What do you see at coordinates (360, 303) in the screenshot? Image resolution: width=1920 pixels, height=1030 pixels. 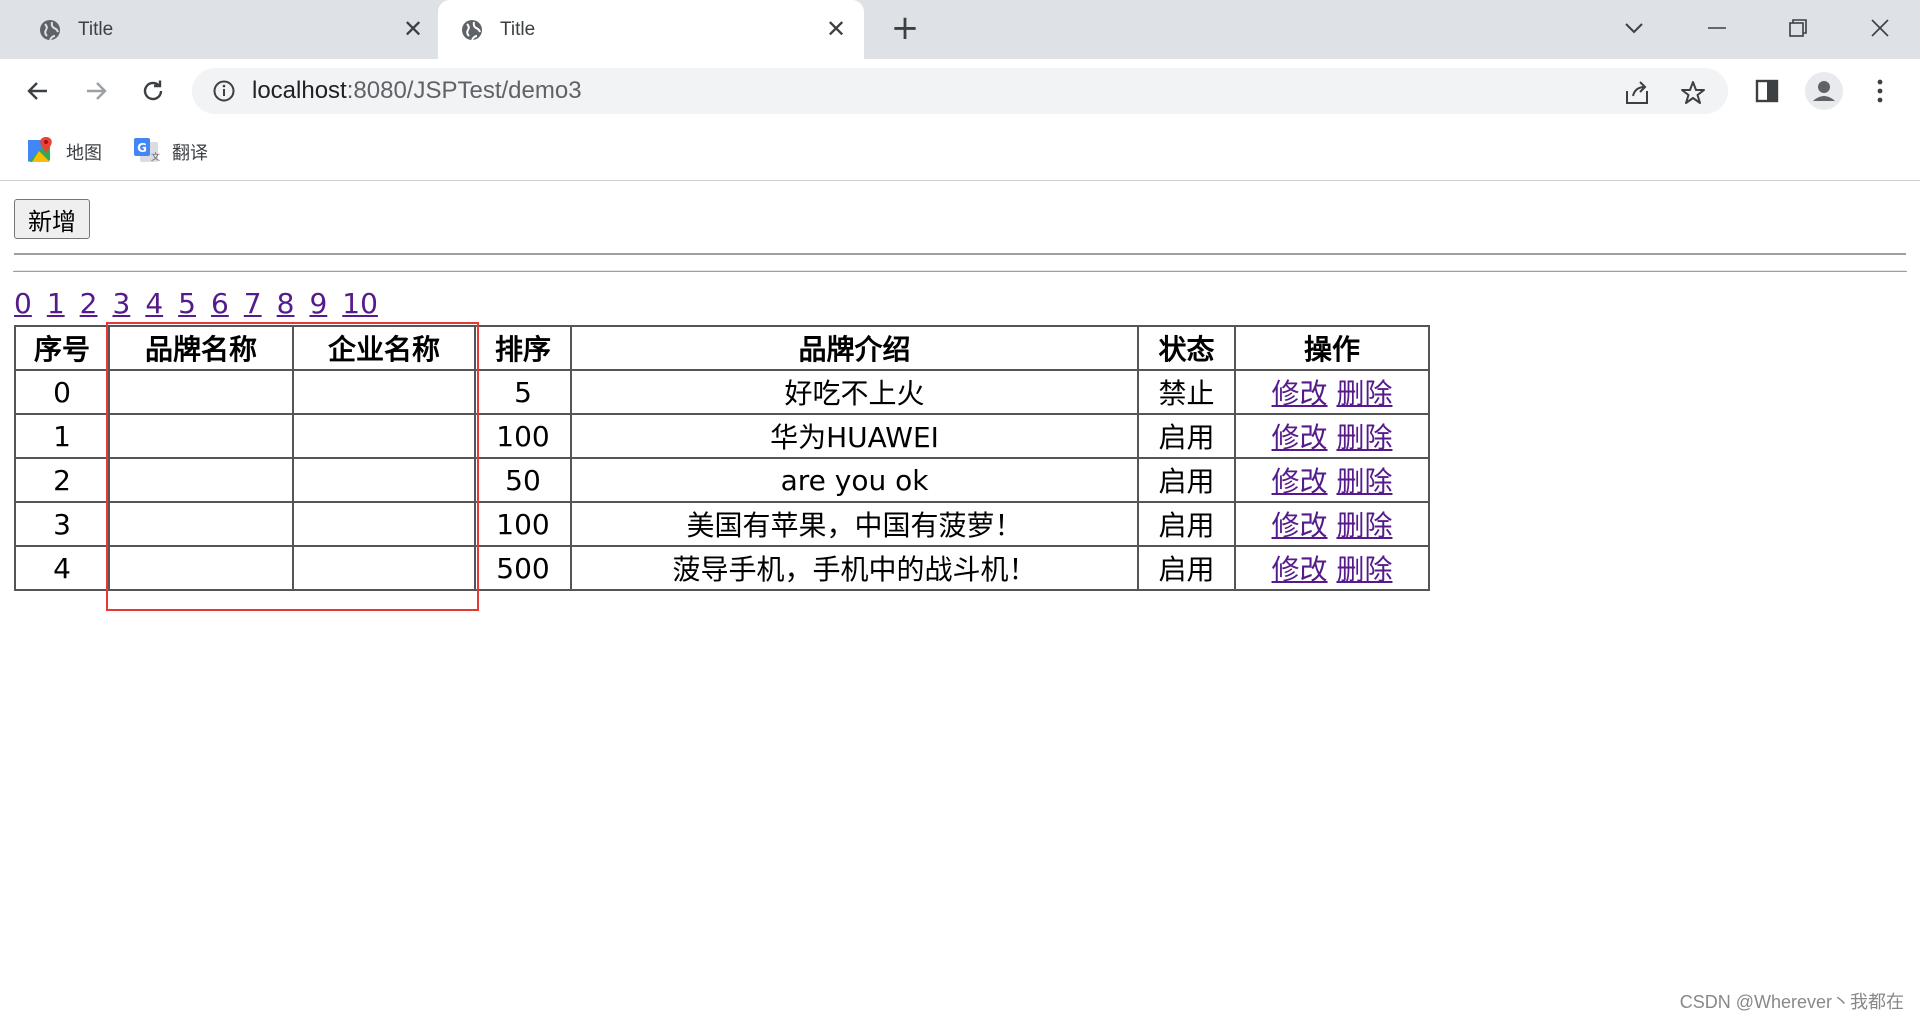 I see `page-link-10: 10` at bounding box center [360, 303].